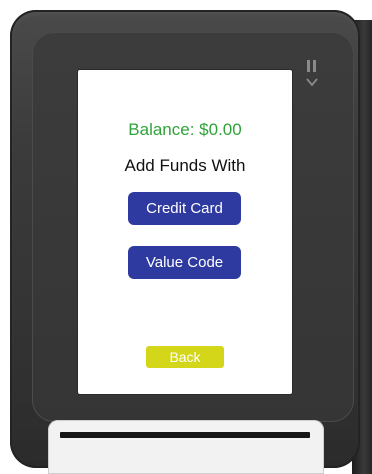 The height and width of the screenshot is (474, 372). Describe the element at coordinates (312, 66) in the screenshot. I see `pause-bars-icon` at that location.